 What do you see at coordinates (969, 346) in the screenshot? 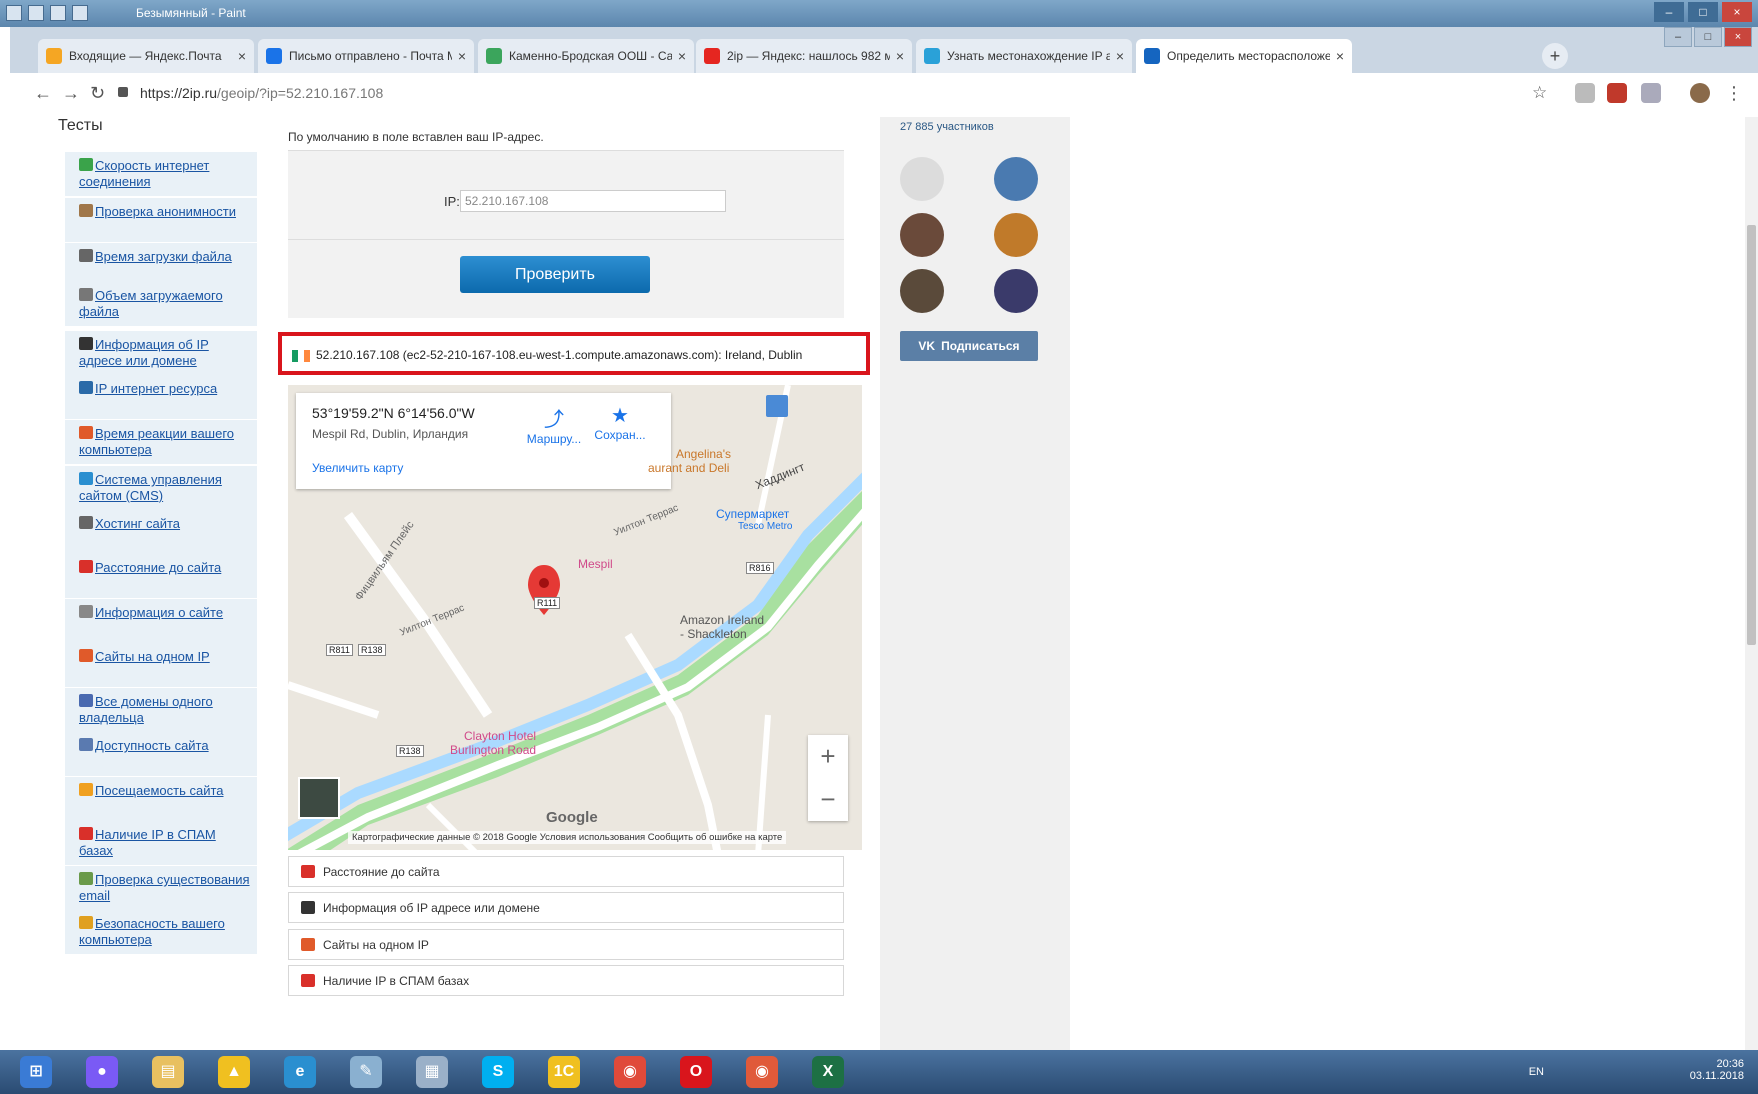
I see `vk-subscribe-button: VK Подписаться` at bounding box center [969, 346].